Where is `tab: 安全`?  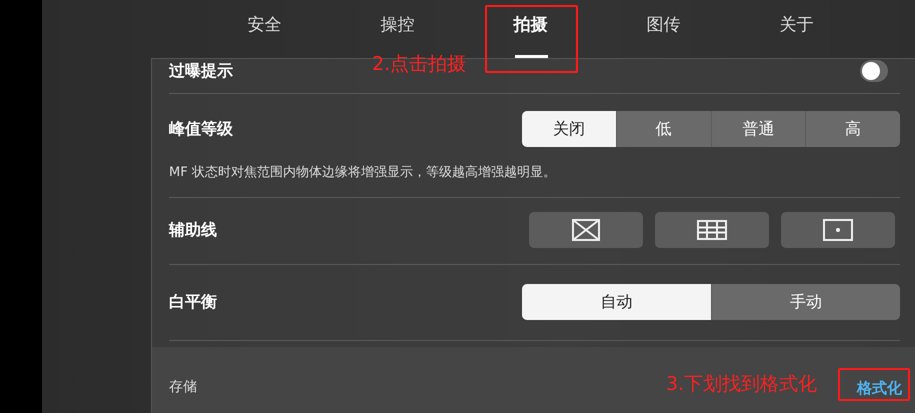
tab: 安全 is located at coordinates (264, 29).